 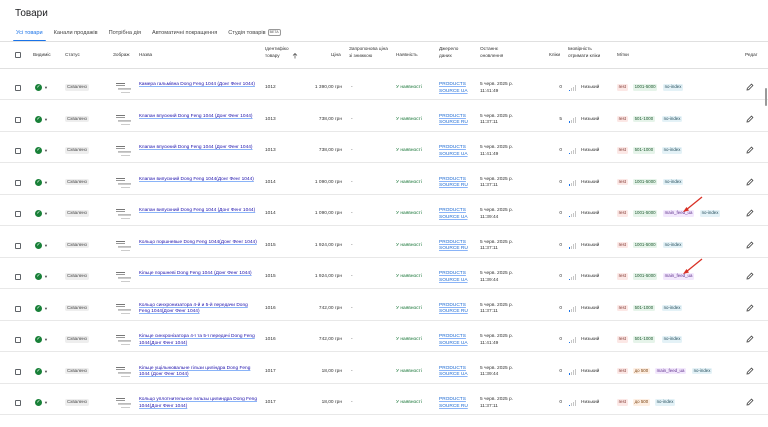 What do you see at coordinates (336, 55) in the screenshot?
I see `col-price: Ціна` at bounding box center [336, 55].